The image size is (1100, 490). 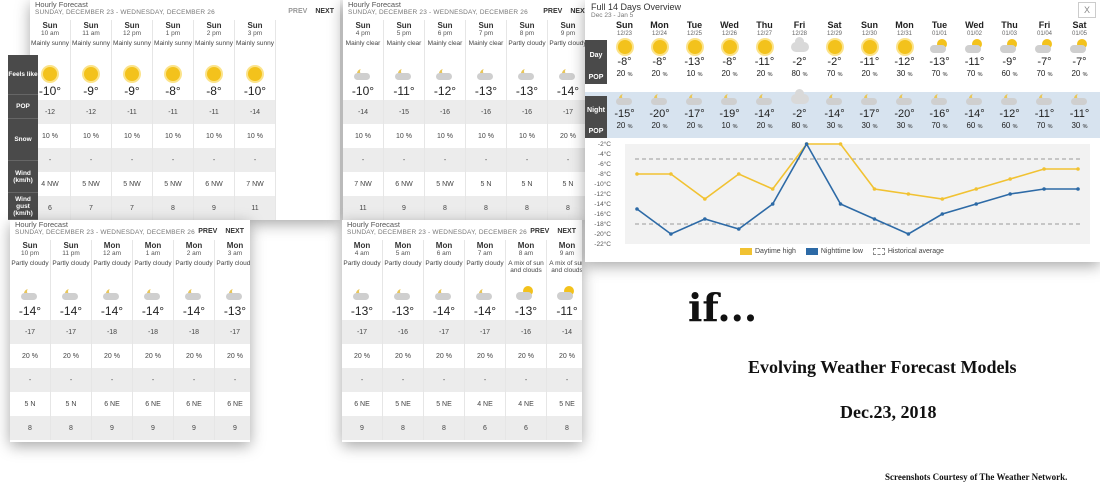 I want to click on overview-low: -11°, so click(x=1079, y=114).